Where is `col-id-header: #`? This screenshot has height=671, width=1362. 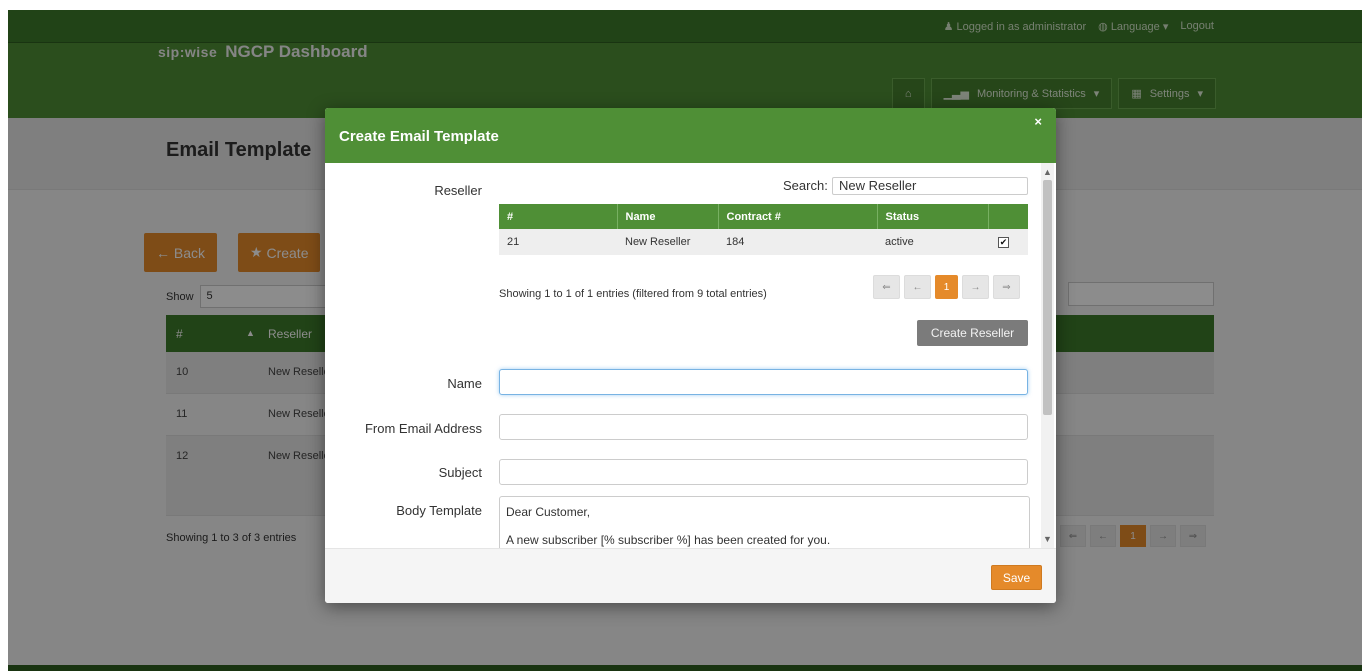
col-id-header: # is located at coordinates (558, 216).